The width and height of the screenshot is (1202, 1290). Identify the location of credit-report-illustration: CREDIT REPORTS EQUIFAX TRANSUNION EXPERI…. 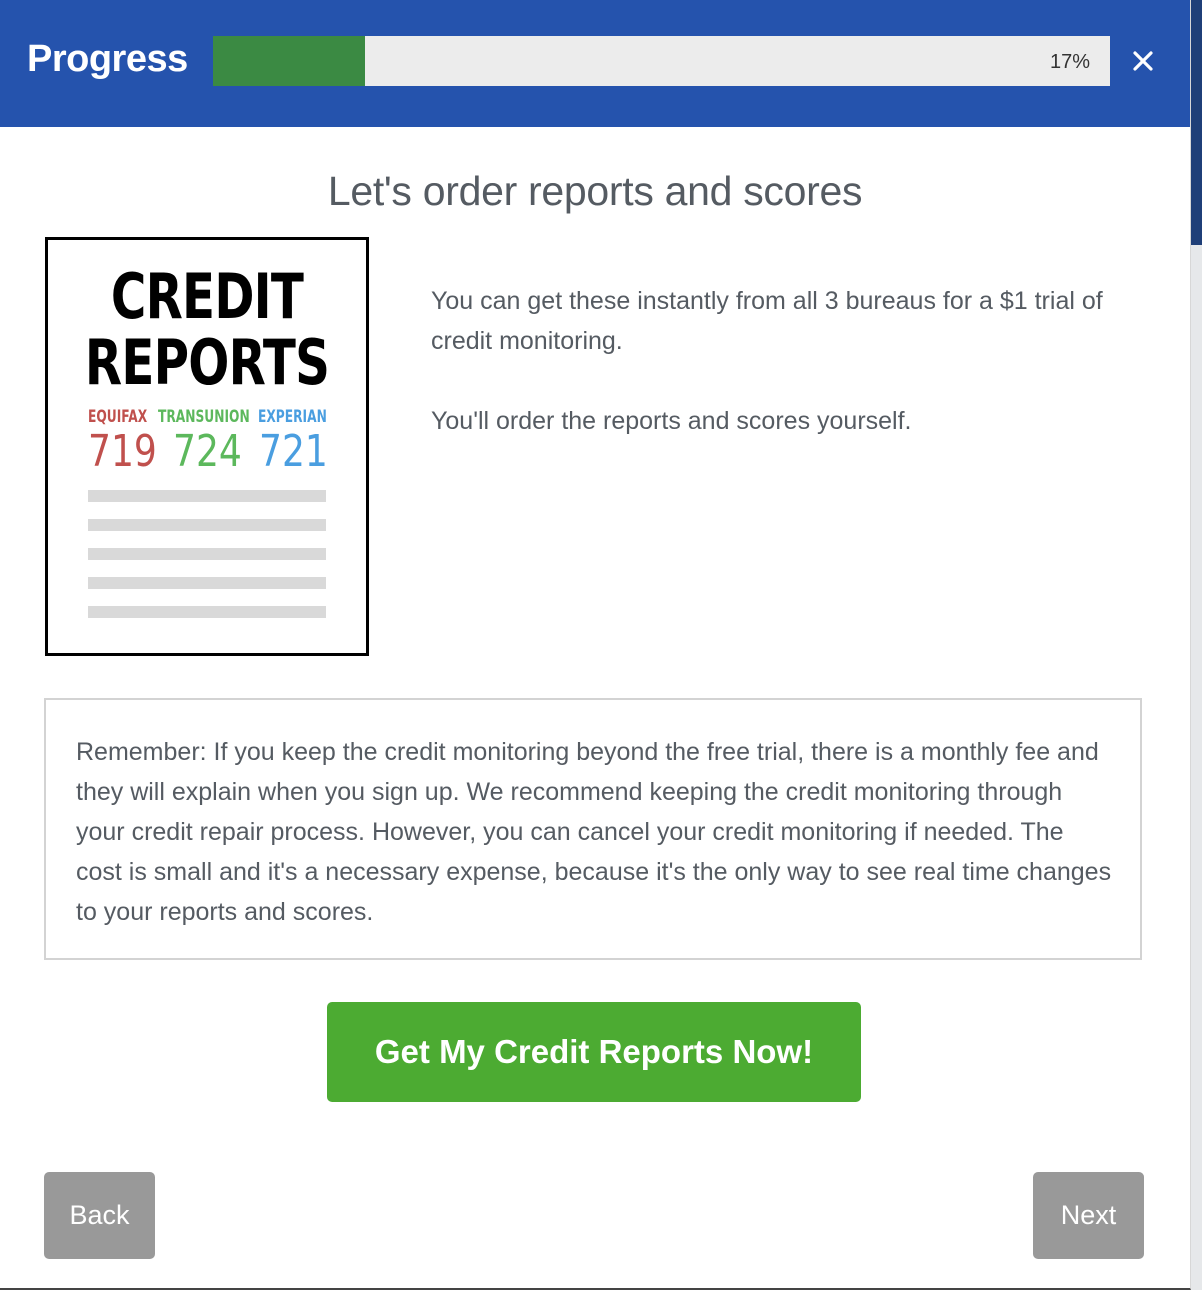
(207, 446).